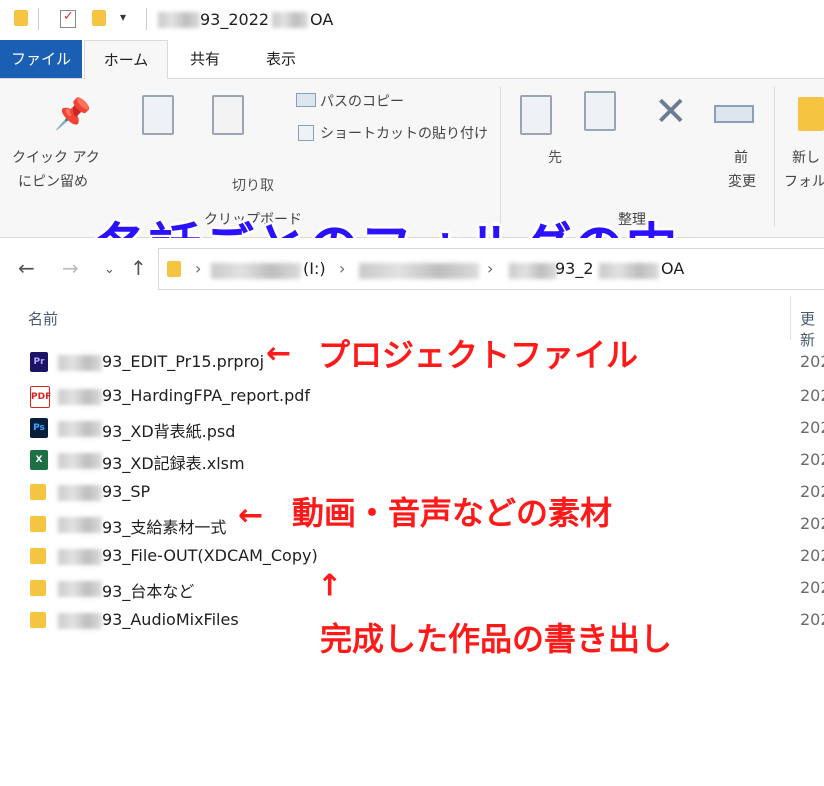  Describe the element at coordinates (412, 588) in the screenshot. I see `list-item: 93_台本など 202` at that location.